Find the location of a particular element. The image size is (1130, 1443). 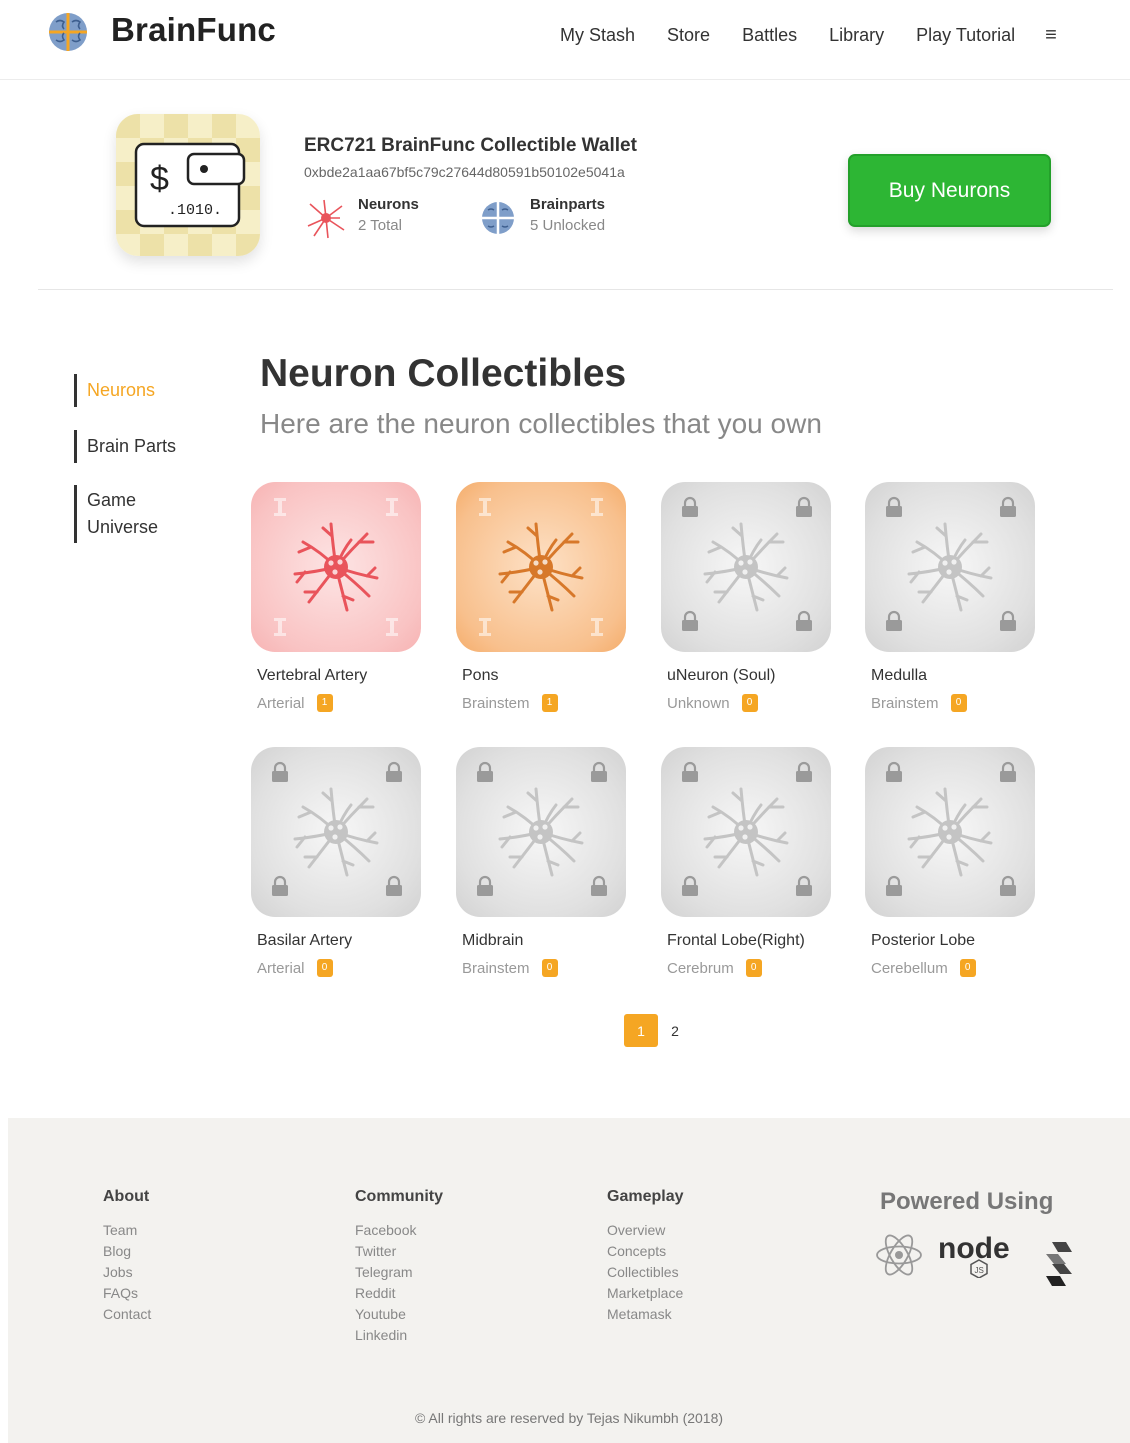

buy-neurons-button: Buy Neurons is located at coordinates (949, 190).